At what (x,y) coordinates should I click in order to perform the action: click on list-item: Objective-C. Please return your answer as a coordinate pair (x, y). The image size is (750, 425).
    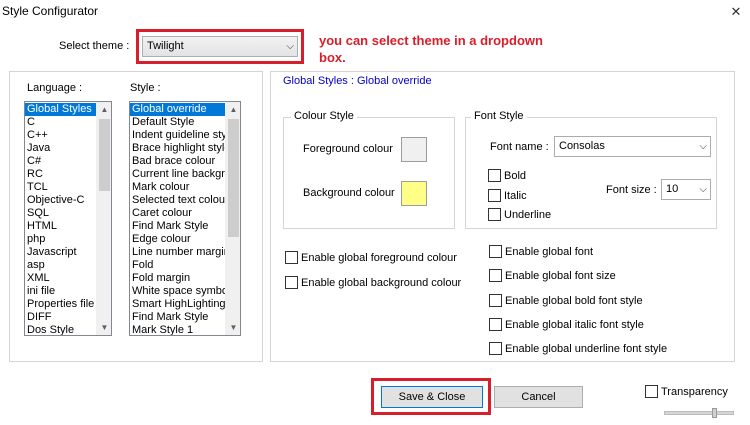
    Looking at the image, I should click on (61, 200).